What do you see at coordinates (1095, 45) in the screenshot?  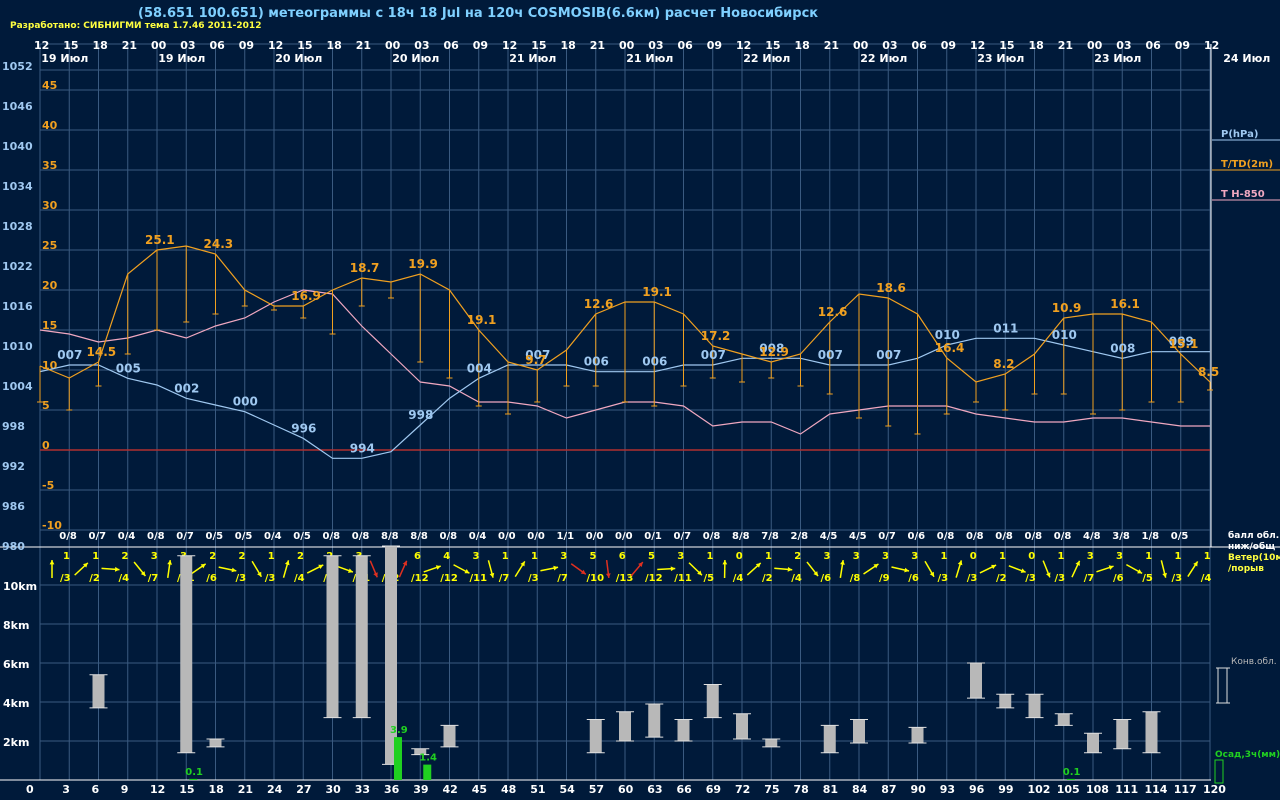 I see `hour-tick-label: 00` at bounding box center [1095, 45].